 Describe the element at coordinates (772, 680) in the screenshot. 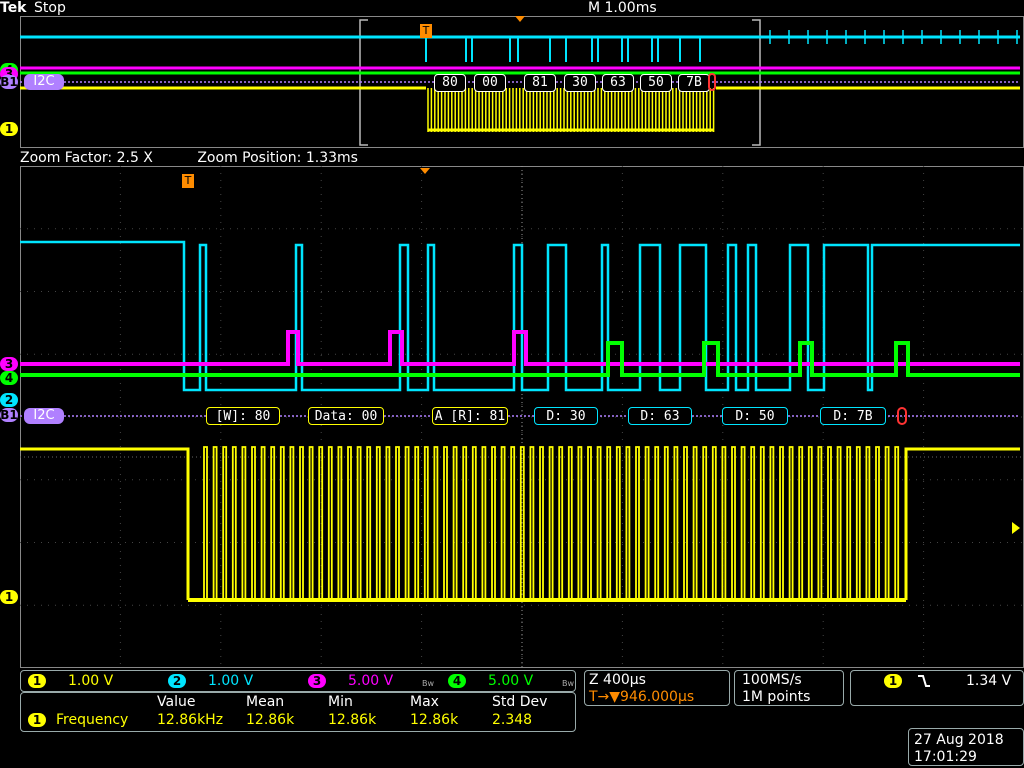

I see `sample-rate: 100MS/s` at that location.